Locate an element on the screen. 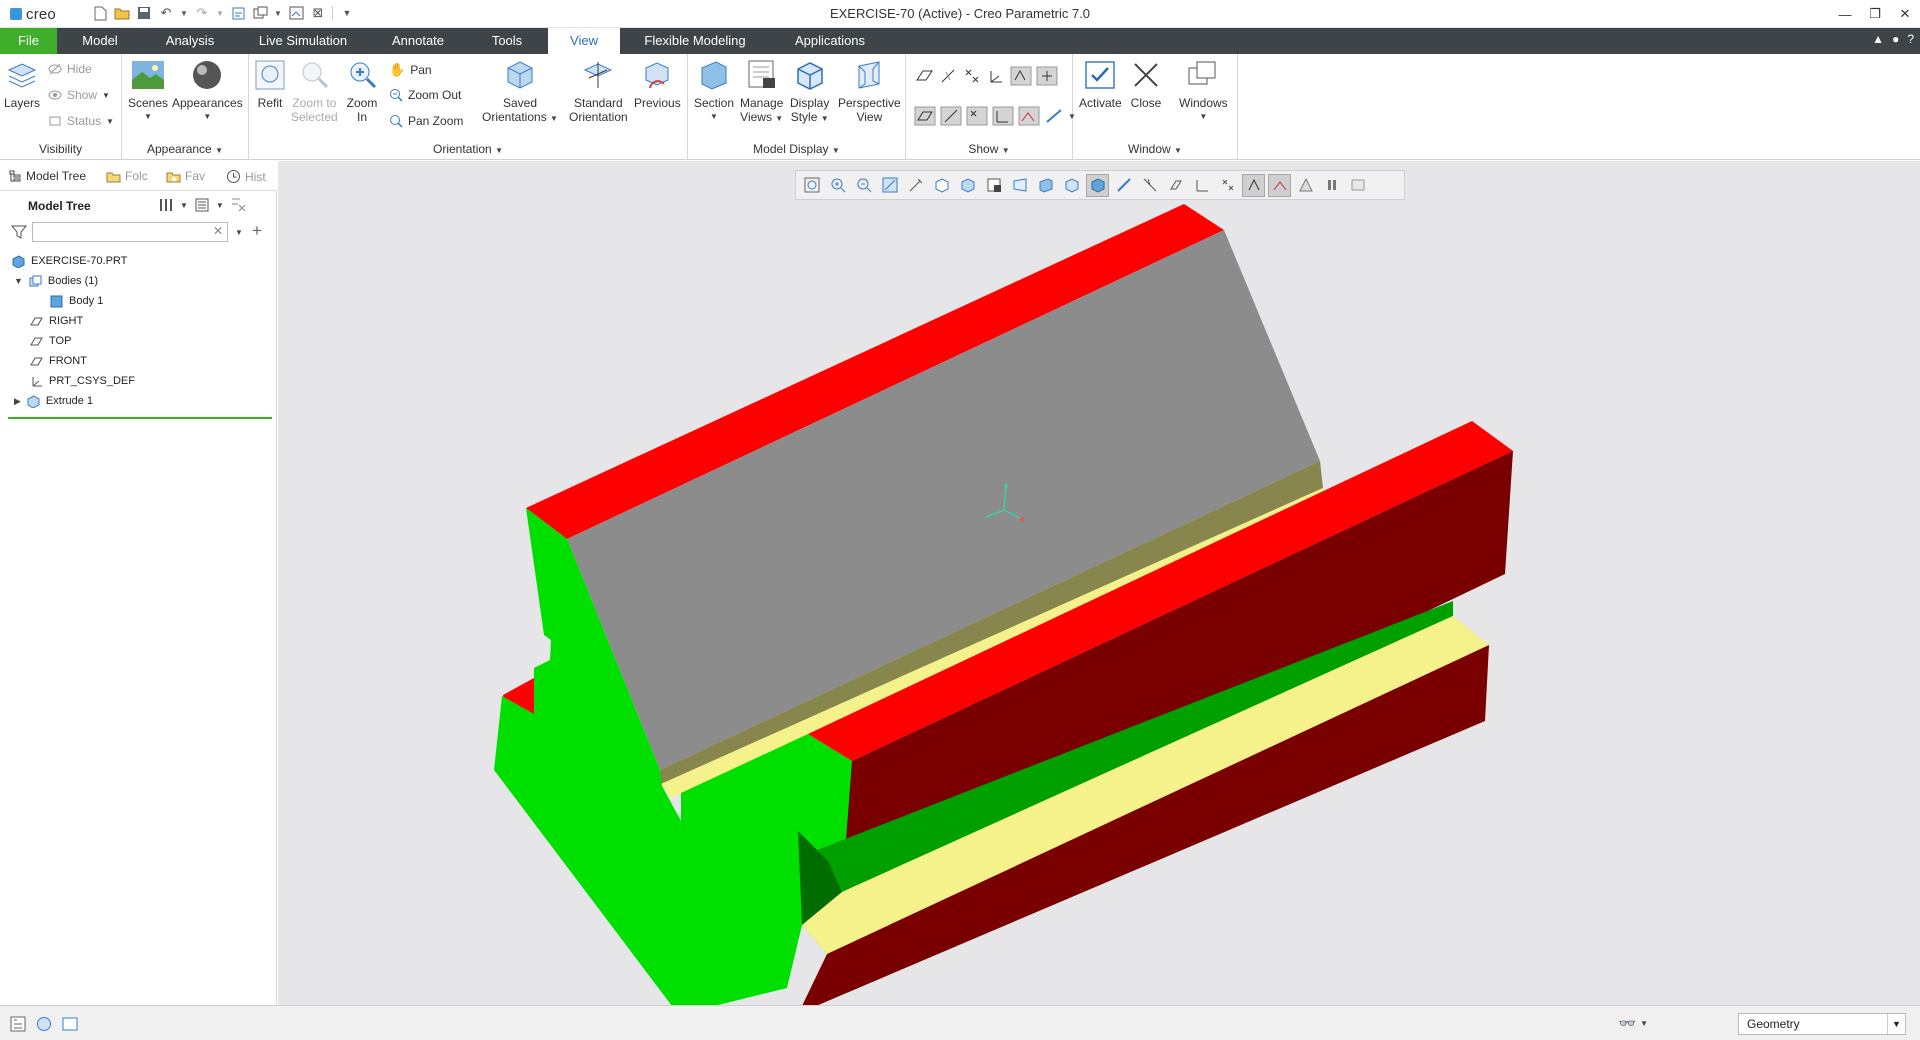 The height and width of the screenshot is (1040, 1920). undo-icon: ↶ is located at coordinates (166, 13).